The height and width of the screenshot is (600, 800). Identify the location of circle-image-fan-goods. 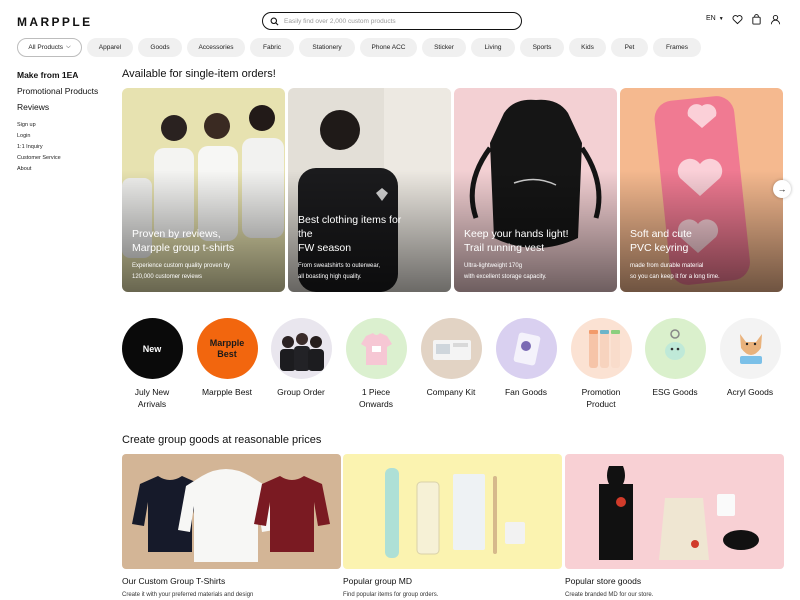
(526, 348).